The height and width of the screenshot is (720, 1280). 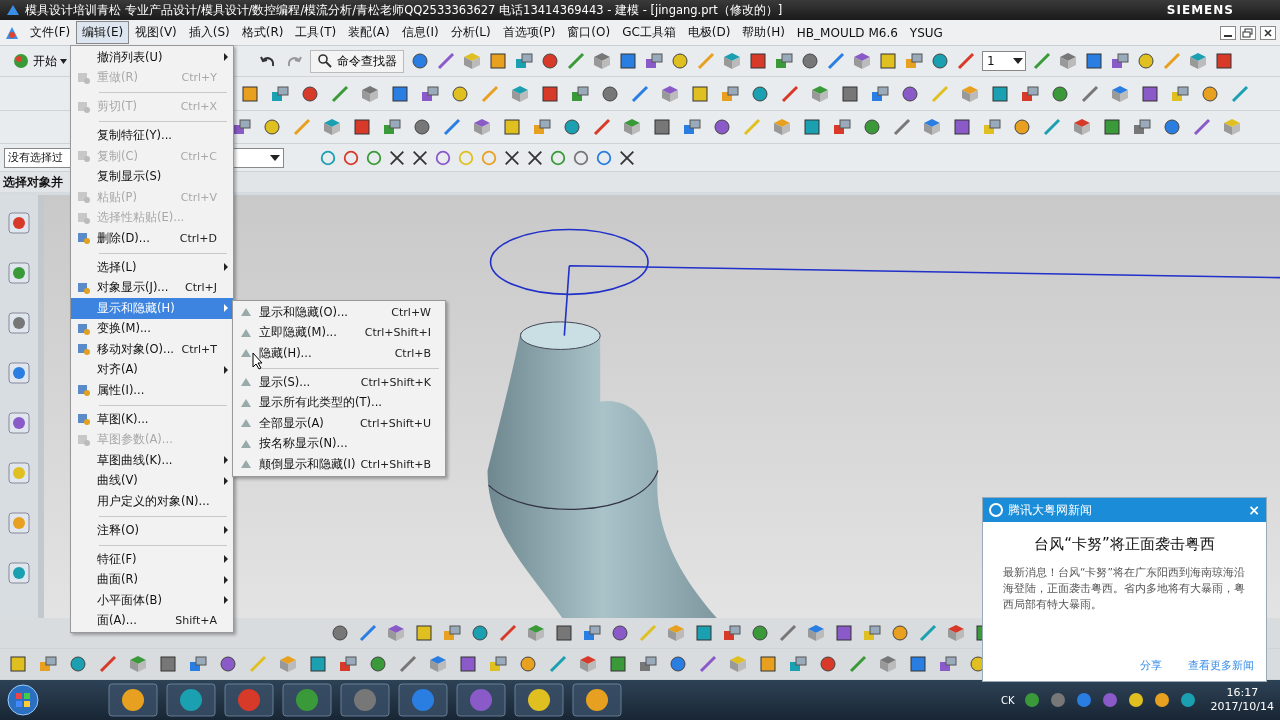 I want to click on menu-bar-item: GC工具箱, so click(x=649, y=32).